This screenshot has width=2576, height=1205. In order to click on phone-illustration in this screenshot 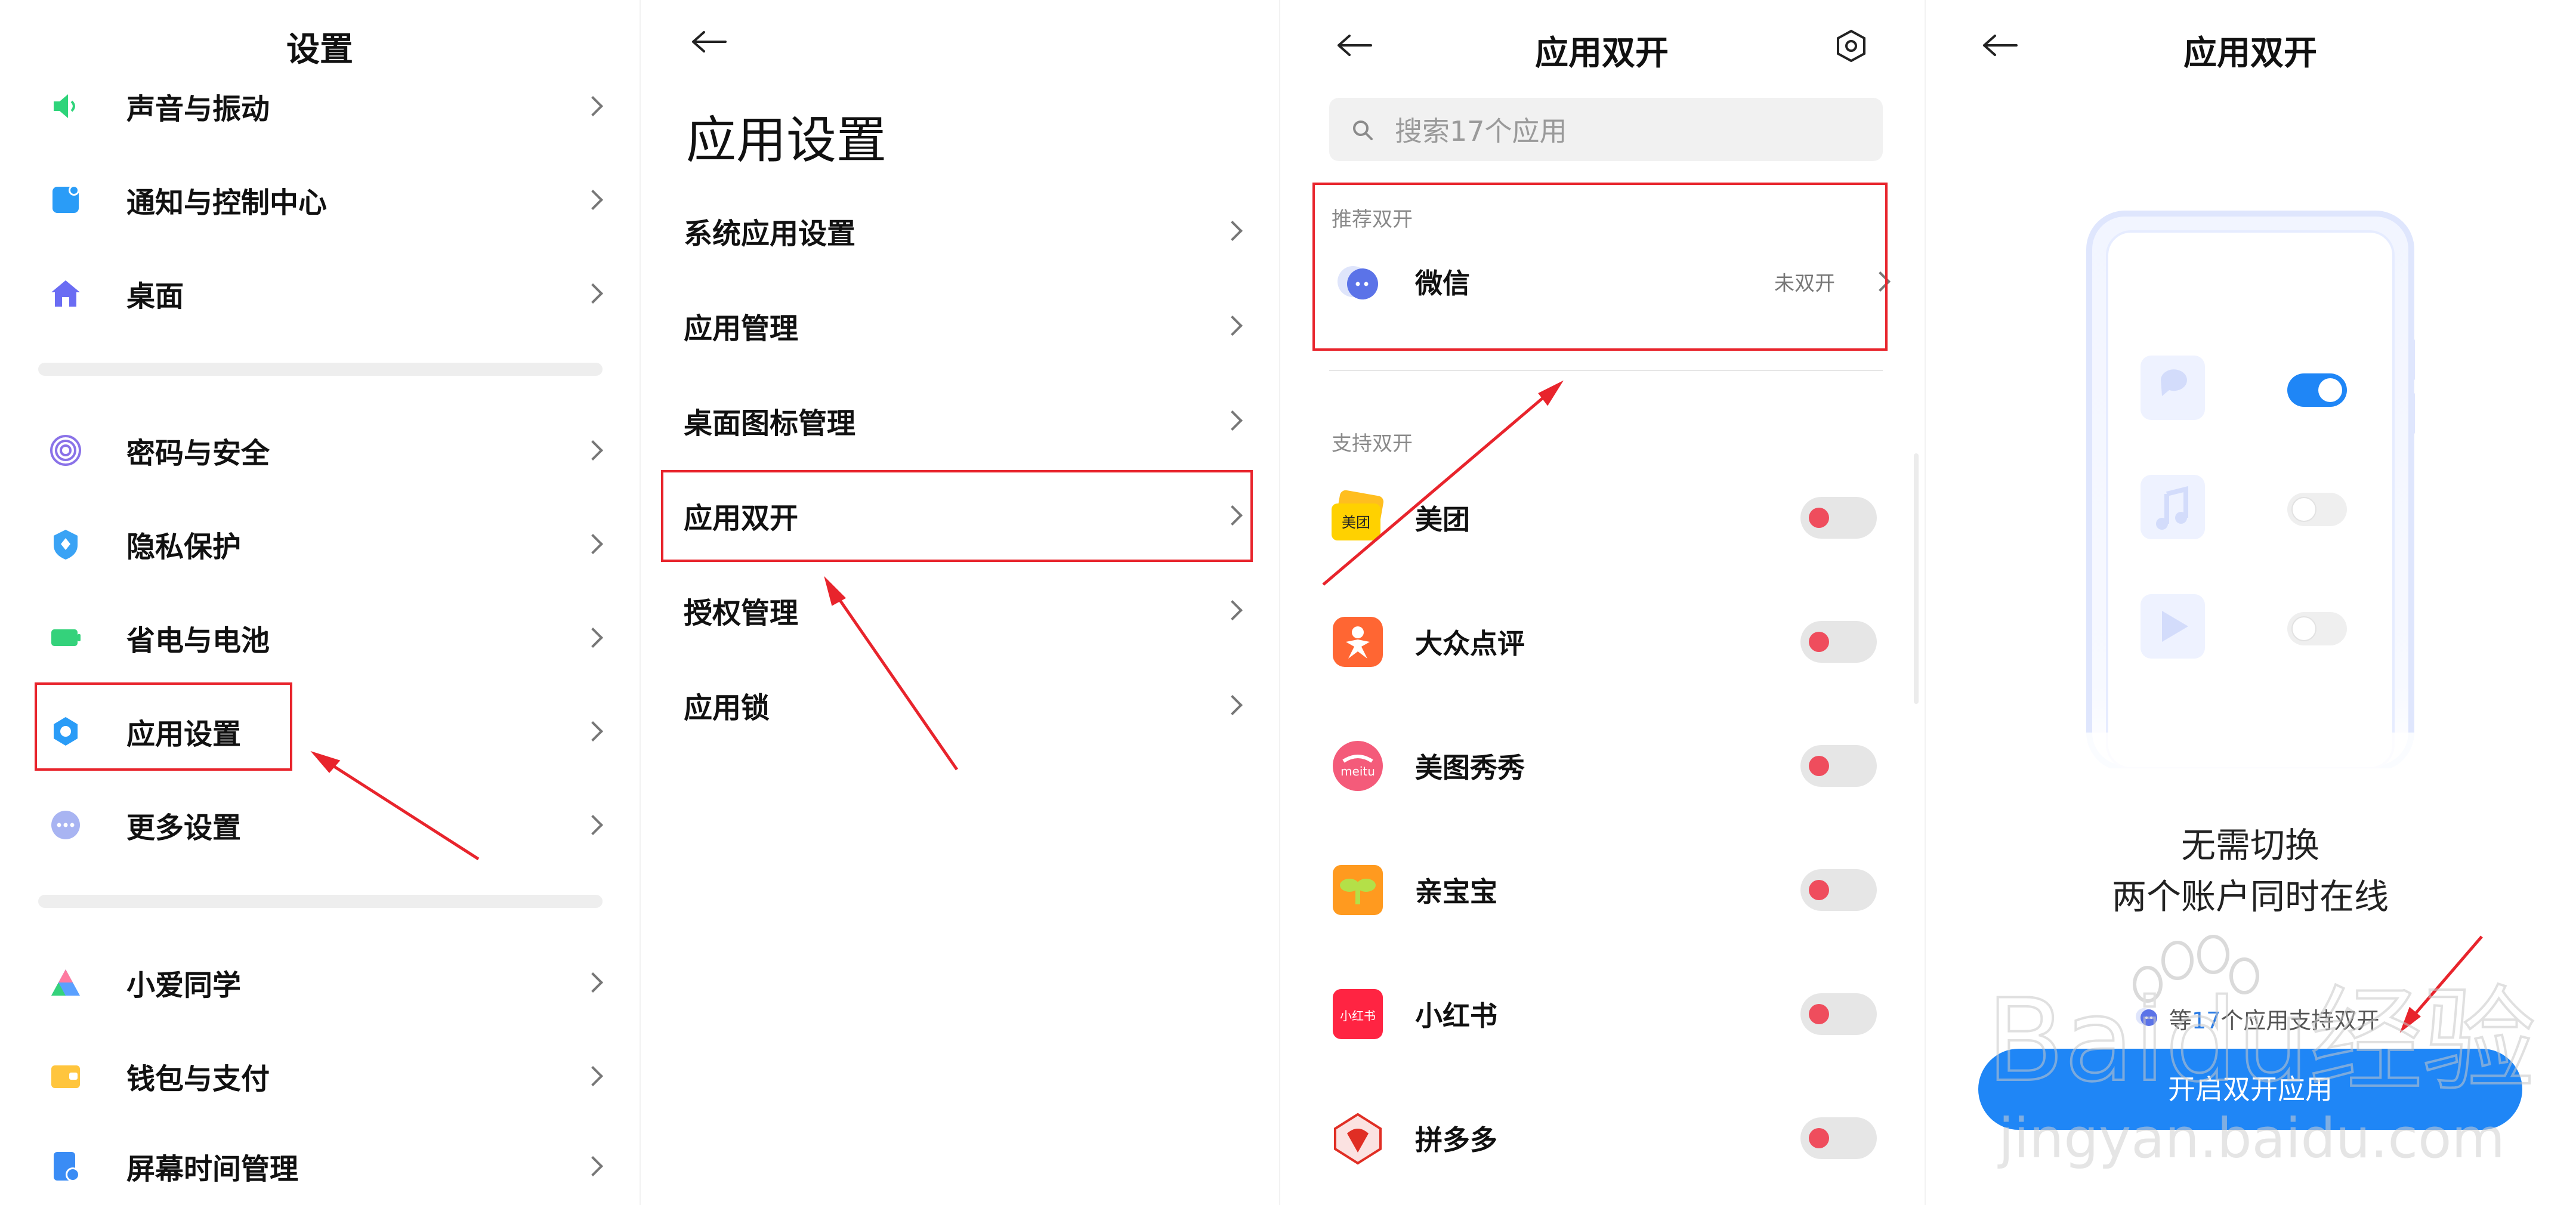, I will do `click(2250, 489)`.